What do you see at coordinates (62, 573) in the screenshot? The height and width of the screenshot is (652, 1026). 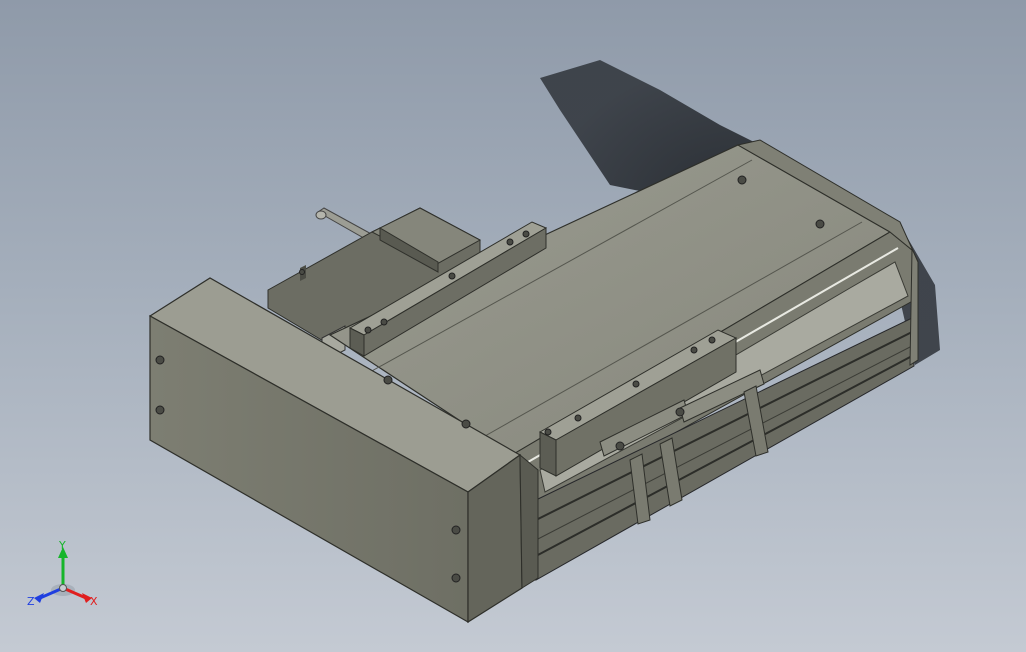 I see `coordinate-triad: Y X Z` at bounding box center [62, 573].